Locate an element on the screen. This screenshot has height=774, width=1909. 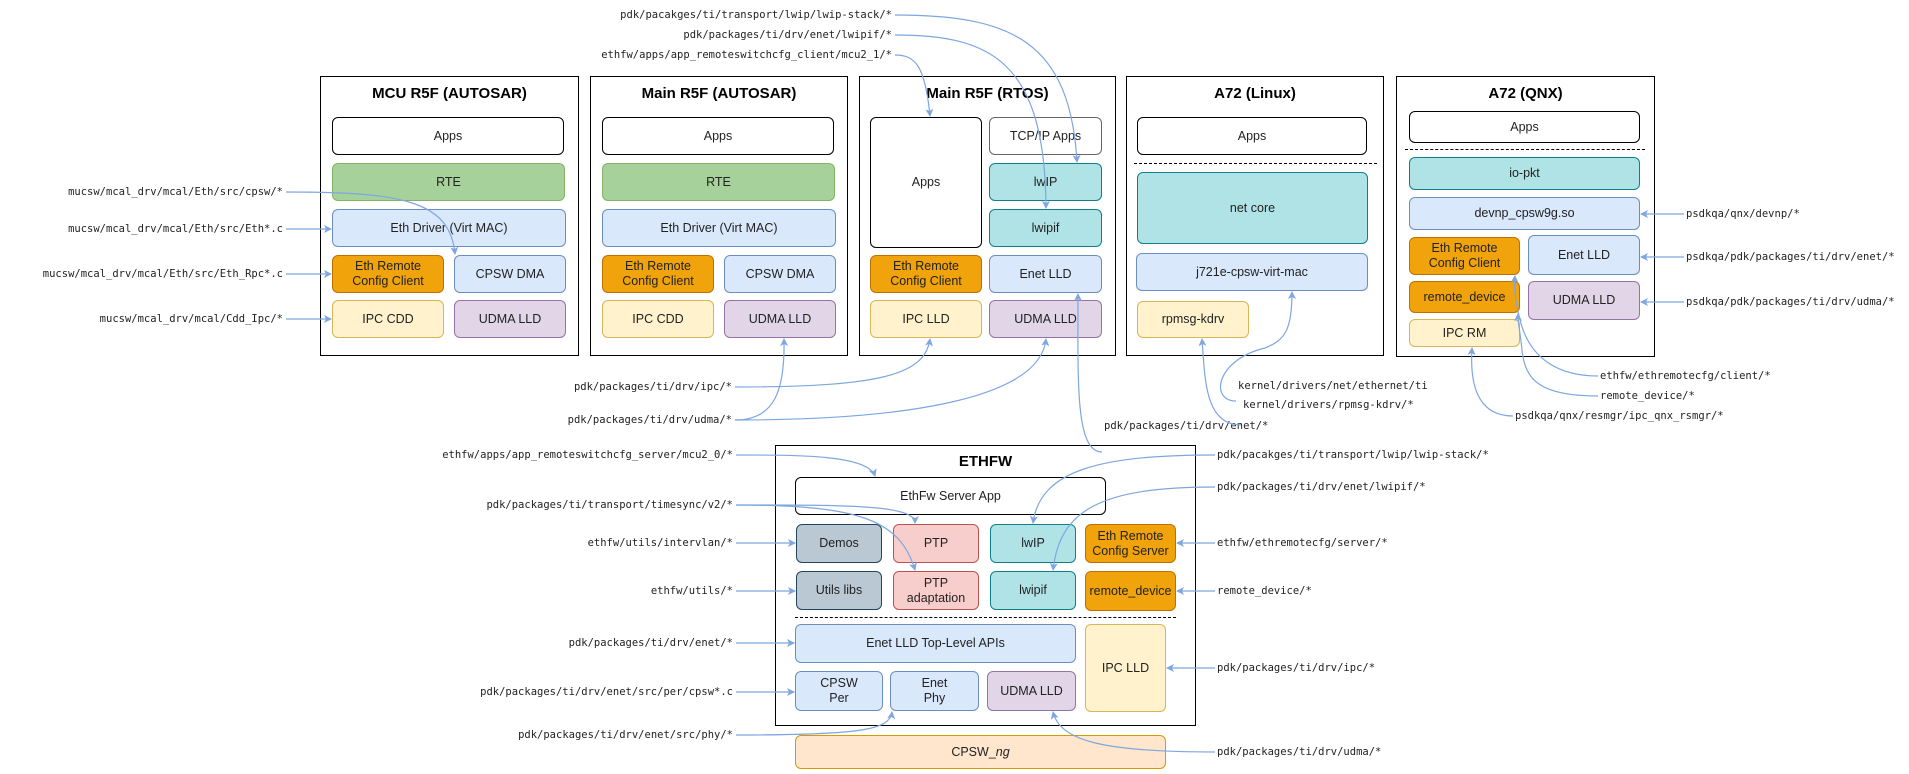
label-ethfw-phy: pdk/packages/ti/drv/enet/src/phy/* is located at coordinates (625, 735).